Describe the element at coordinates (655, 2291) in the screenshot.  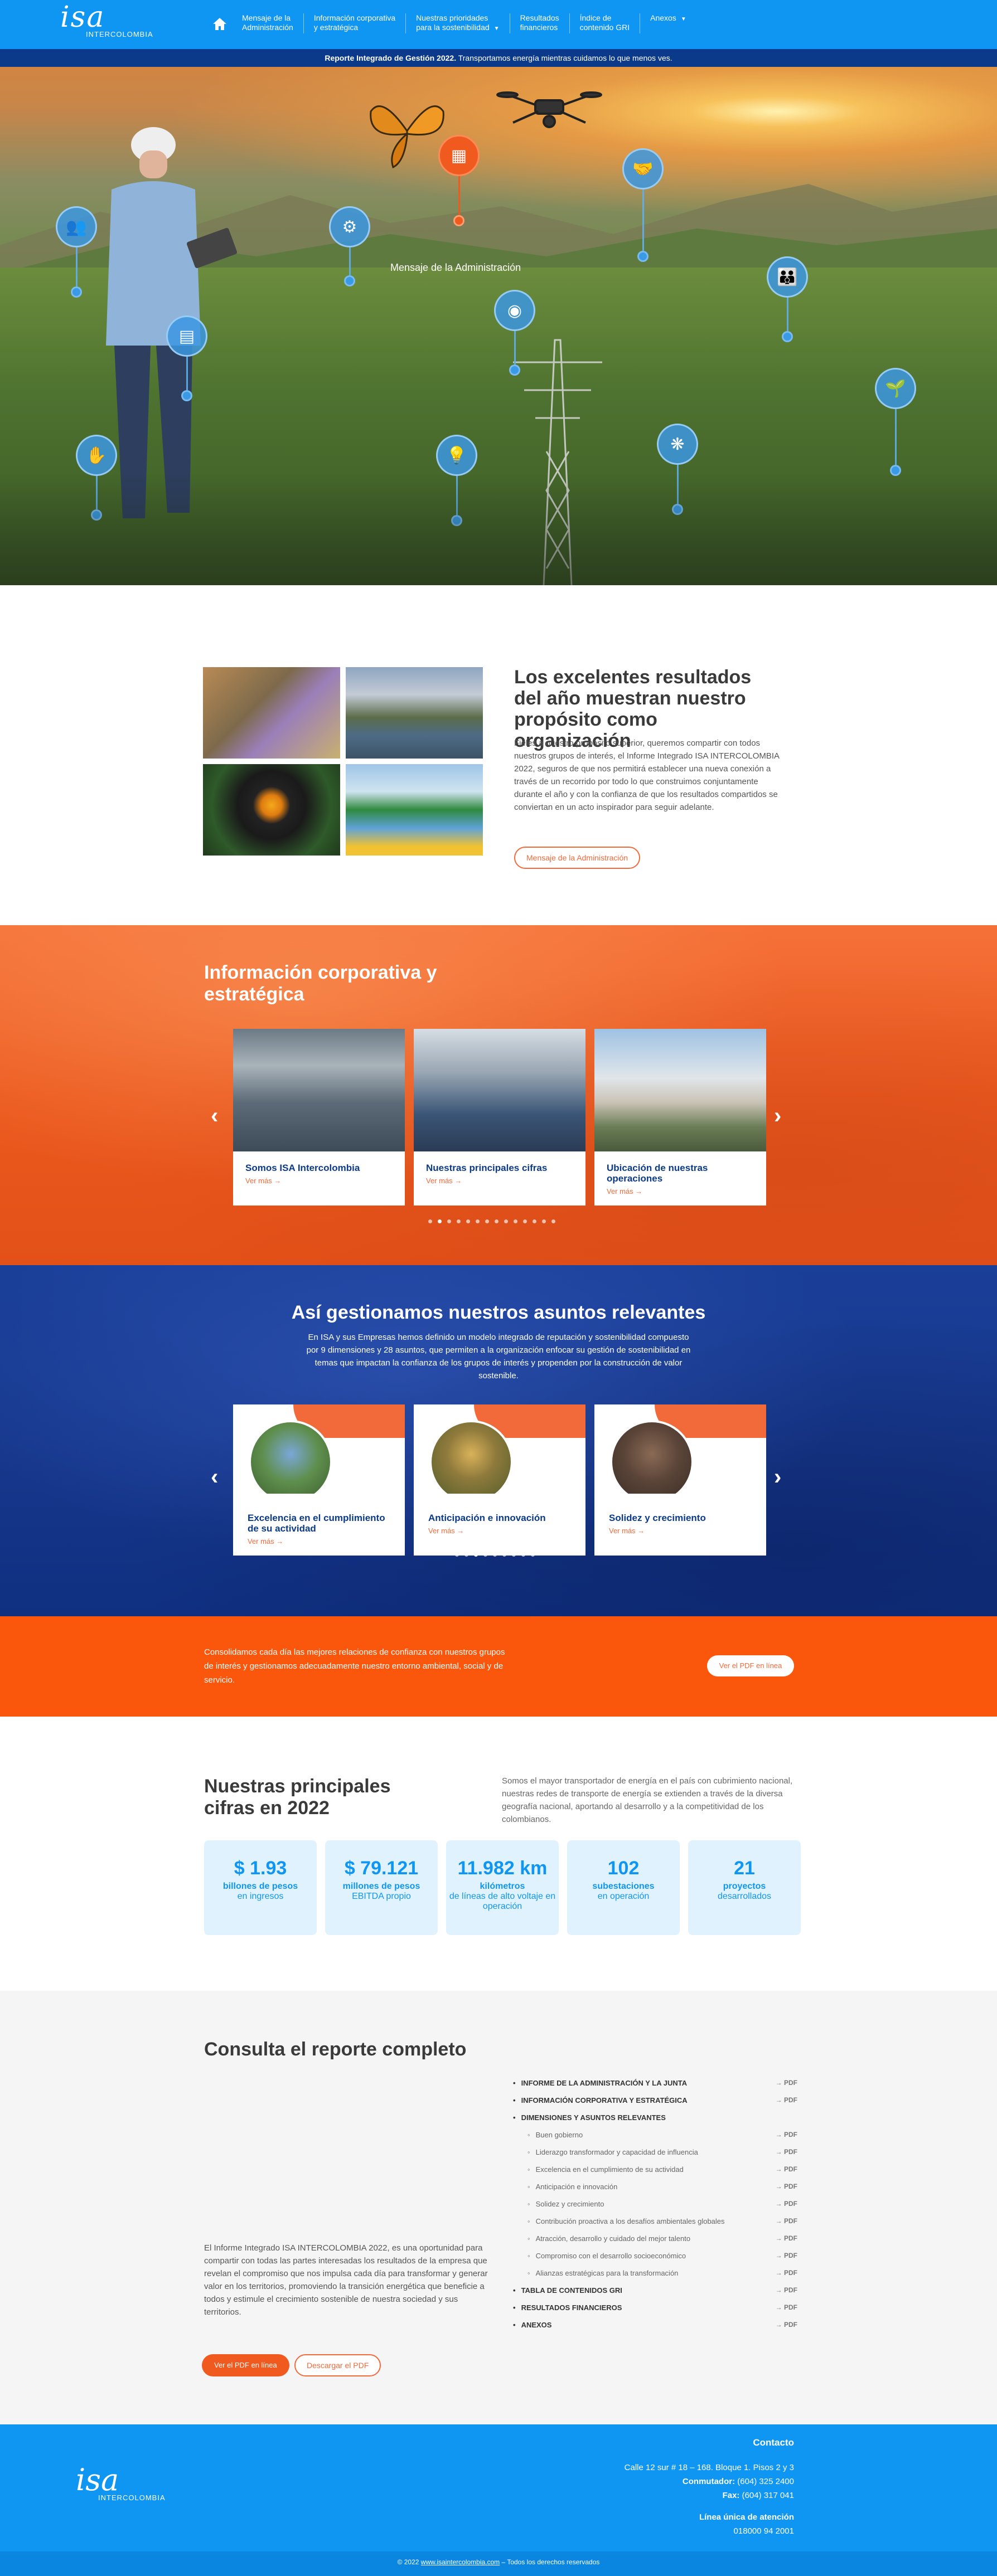
I see `toc-item: TABLA DE CONTENIDOS GRI → PDF` at that location.